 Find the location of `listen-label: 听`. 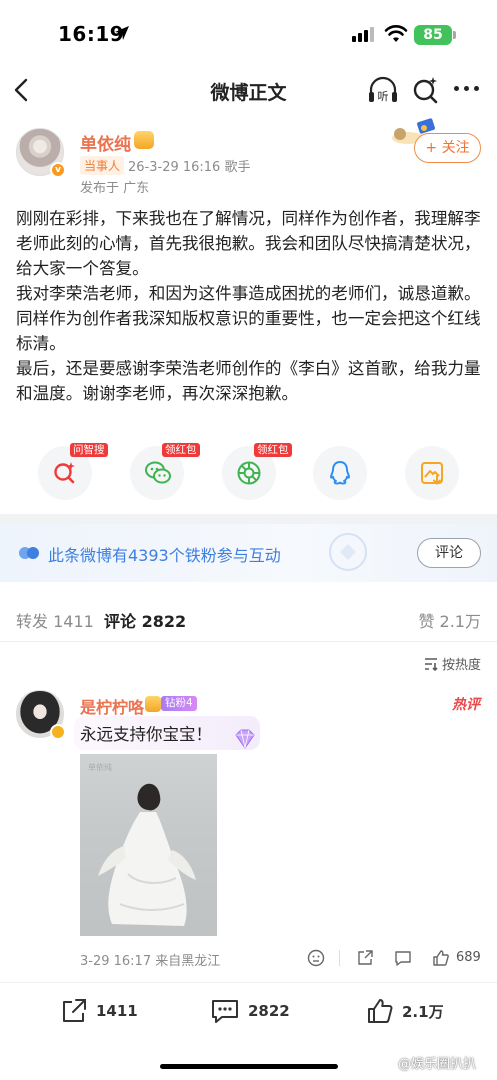

listen-label: 听 is located at coordinates (383, 96).